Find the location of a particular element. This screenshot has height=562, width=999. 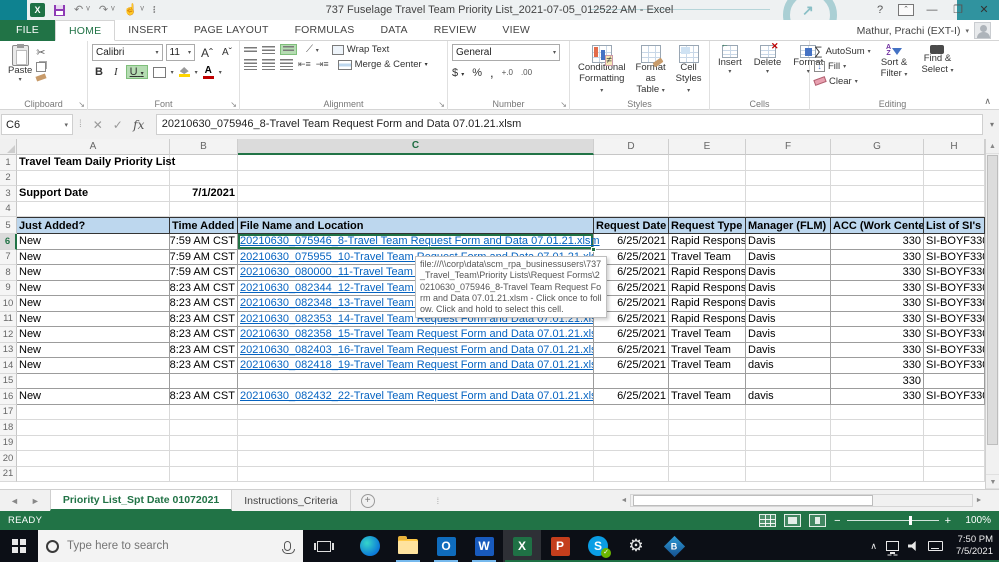

cell-B10: 08:23 AM CST is located at coordinates (204, 304).